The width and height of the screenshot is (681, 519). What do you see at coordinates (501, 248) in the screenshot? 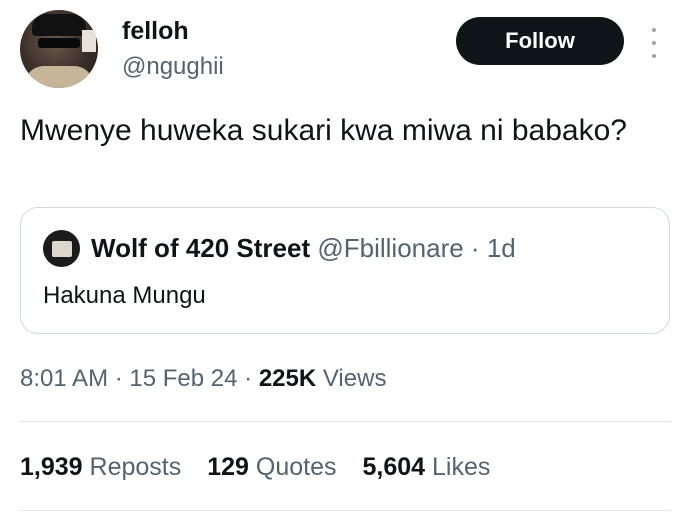
I see `quoted-age: 1d` at bounding box center [501, 248].